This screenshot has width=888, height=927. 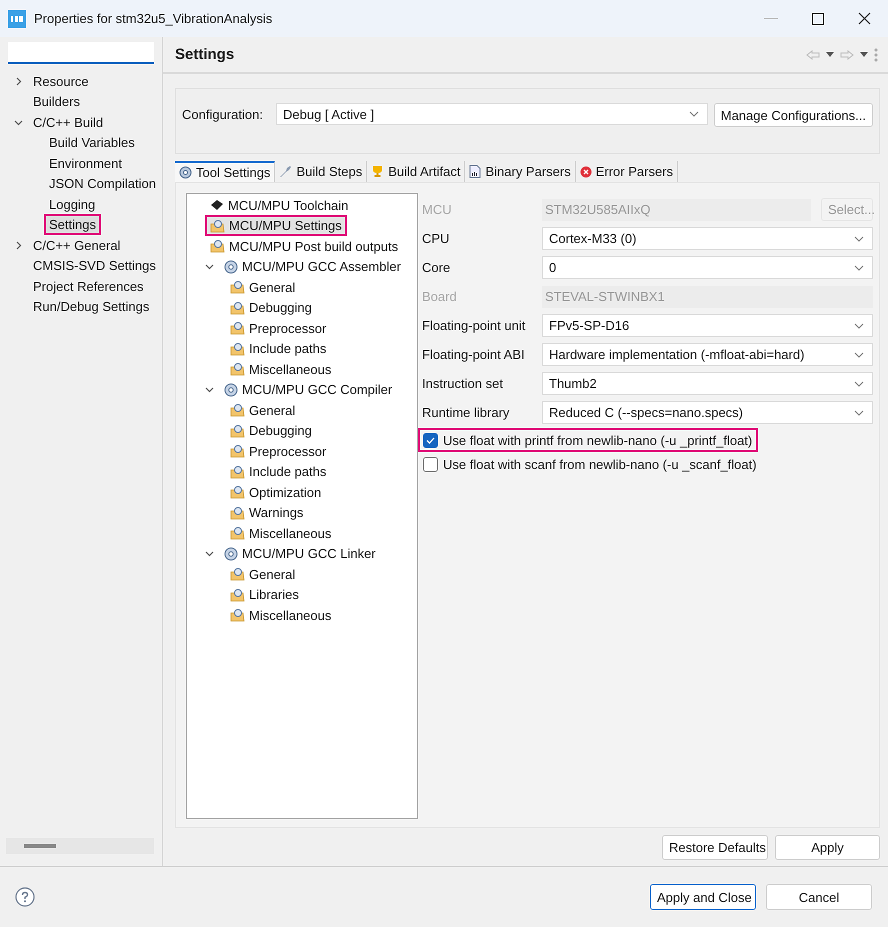 What do you see at coordinates (56, 101) in the screenshot?
I see `nav-item: Builders` at bounding box center [56, 101].